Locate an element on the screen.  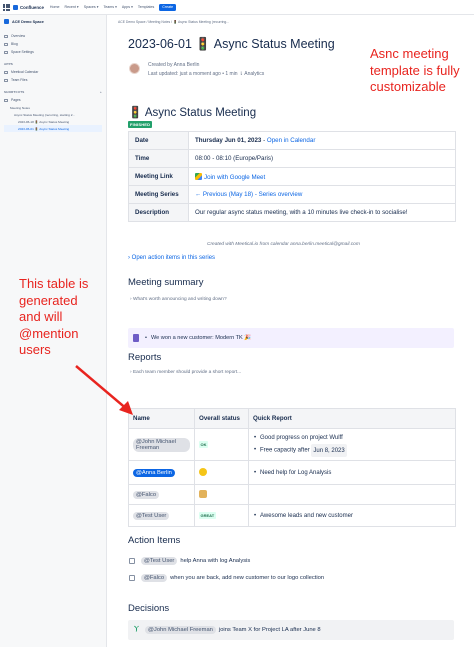
date-chip: Jun 8, 2023 is located at coordinates (329, 450).